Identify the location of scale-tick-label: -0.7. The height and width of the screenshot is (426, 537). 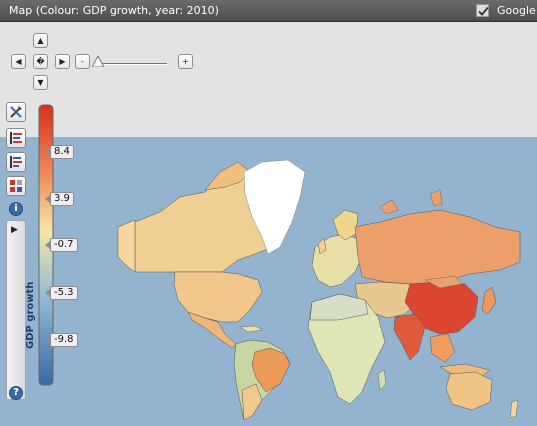
(61, 245).